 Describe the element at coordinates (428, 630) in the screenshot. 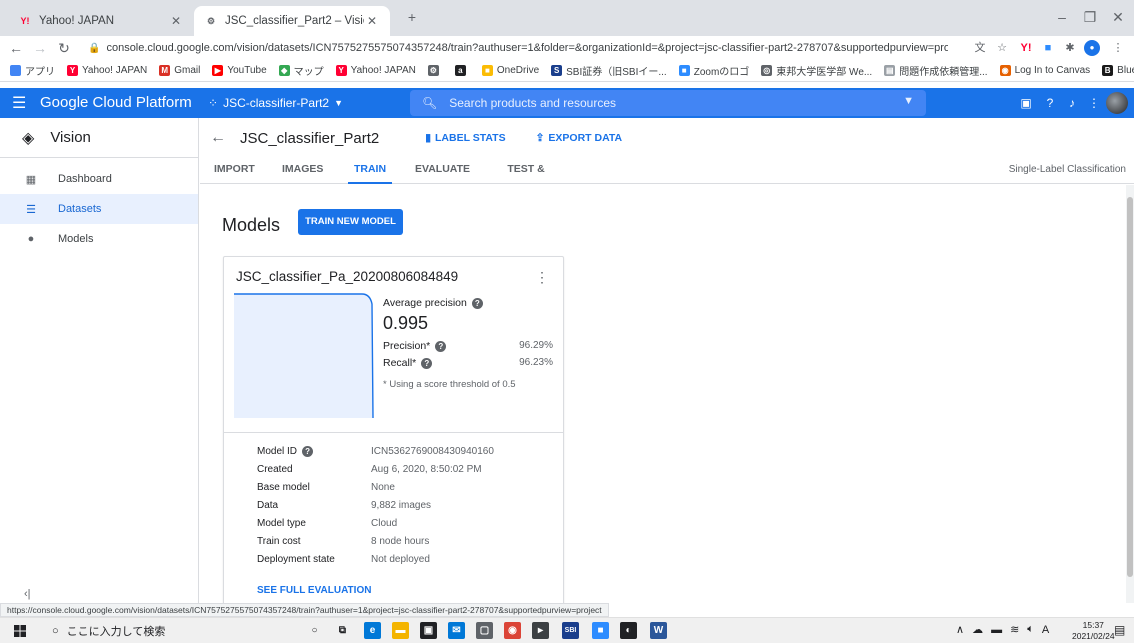

I see `store-icon: ▣` at that location.